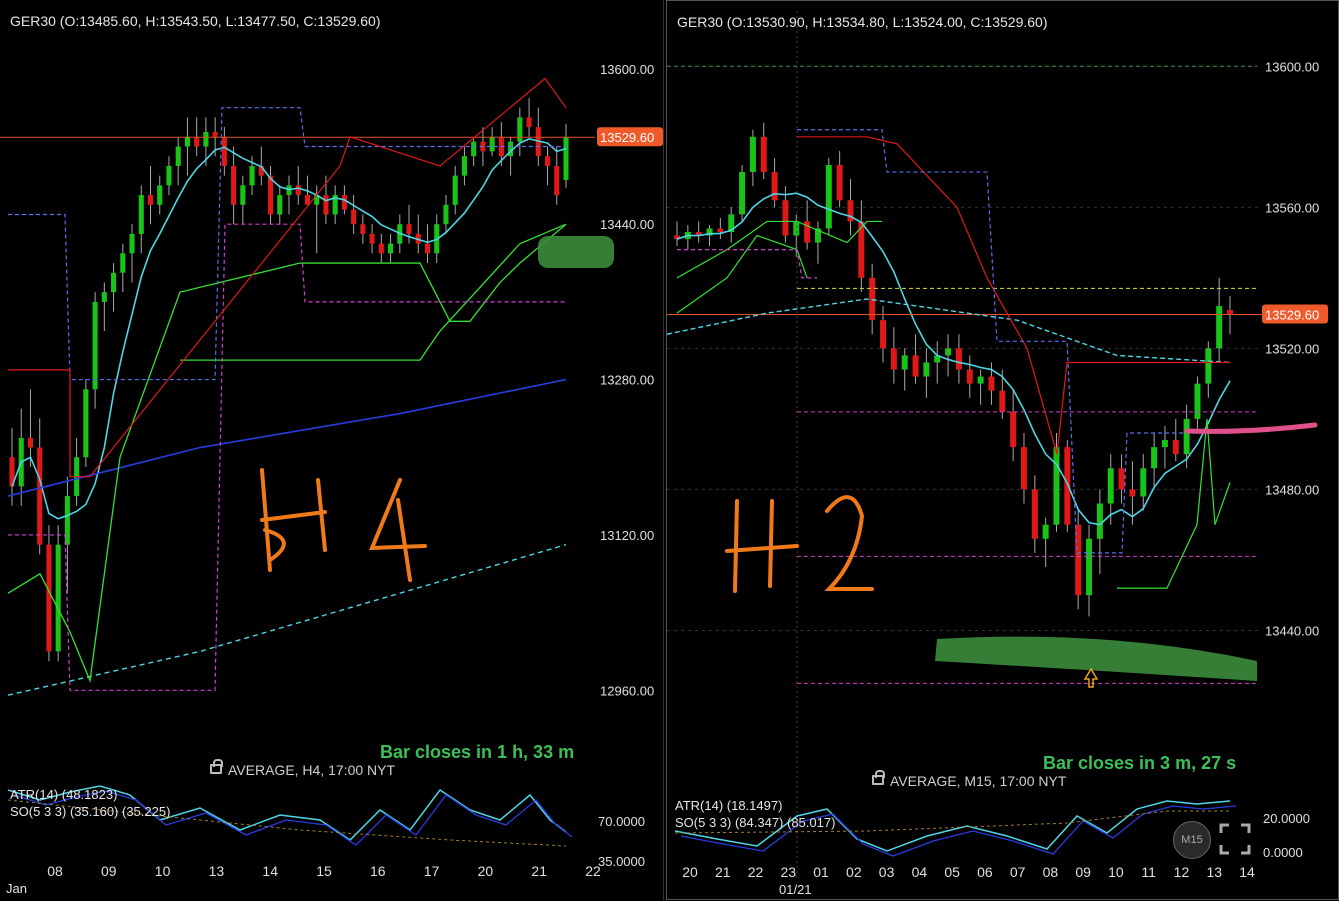 This screenshot has height=901, width=1339. What do you see at coordinates (723, 872) in the screenshot?
I see `x-tick-label: 21` at bounding box center [723, 872].